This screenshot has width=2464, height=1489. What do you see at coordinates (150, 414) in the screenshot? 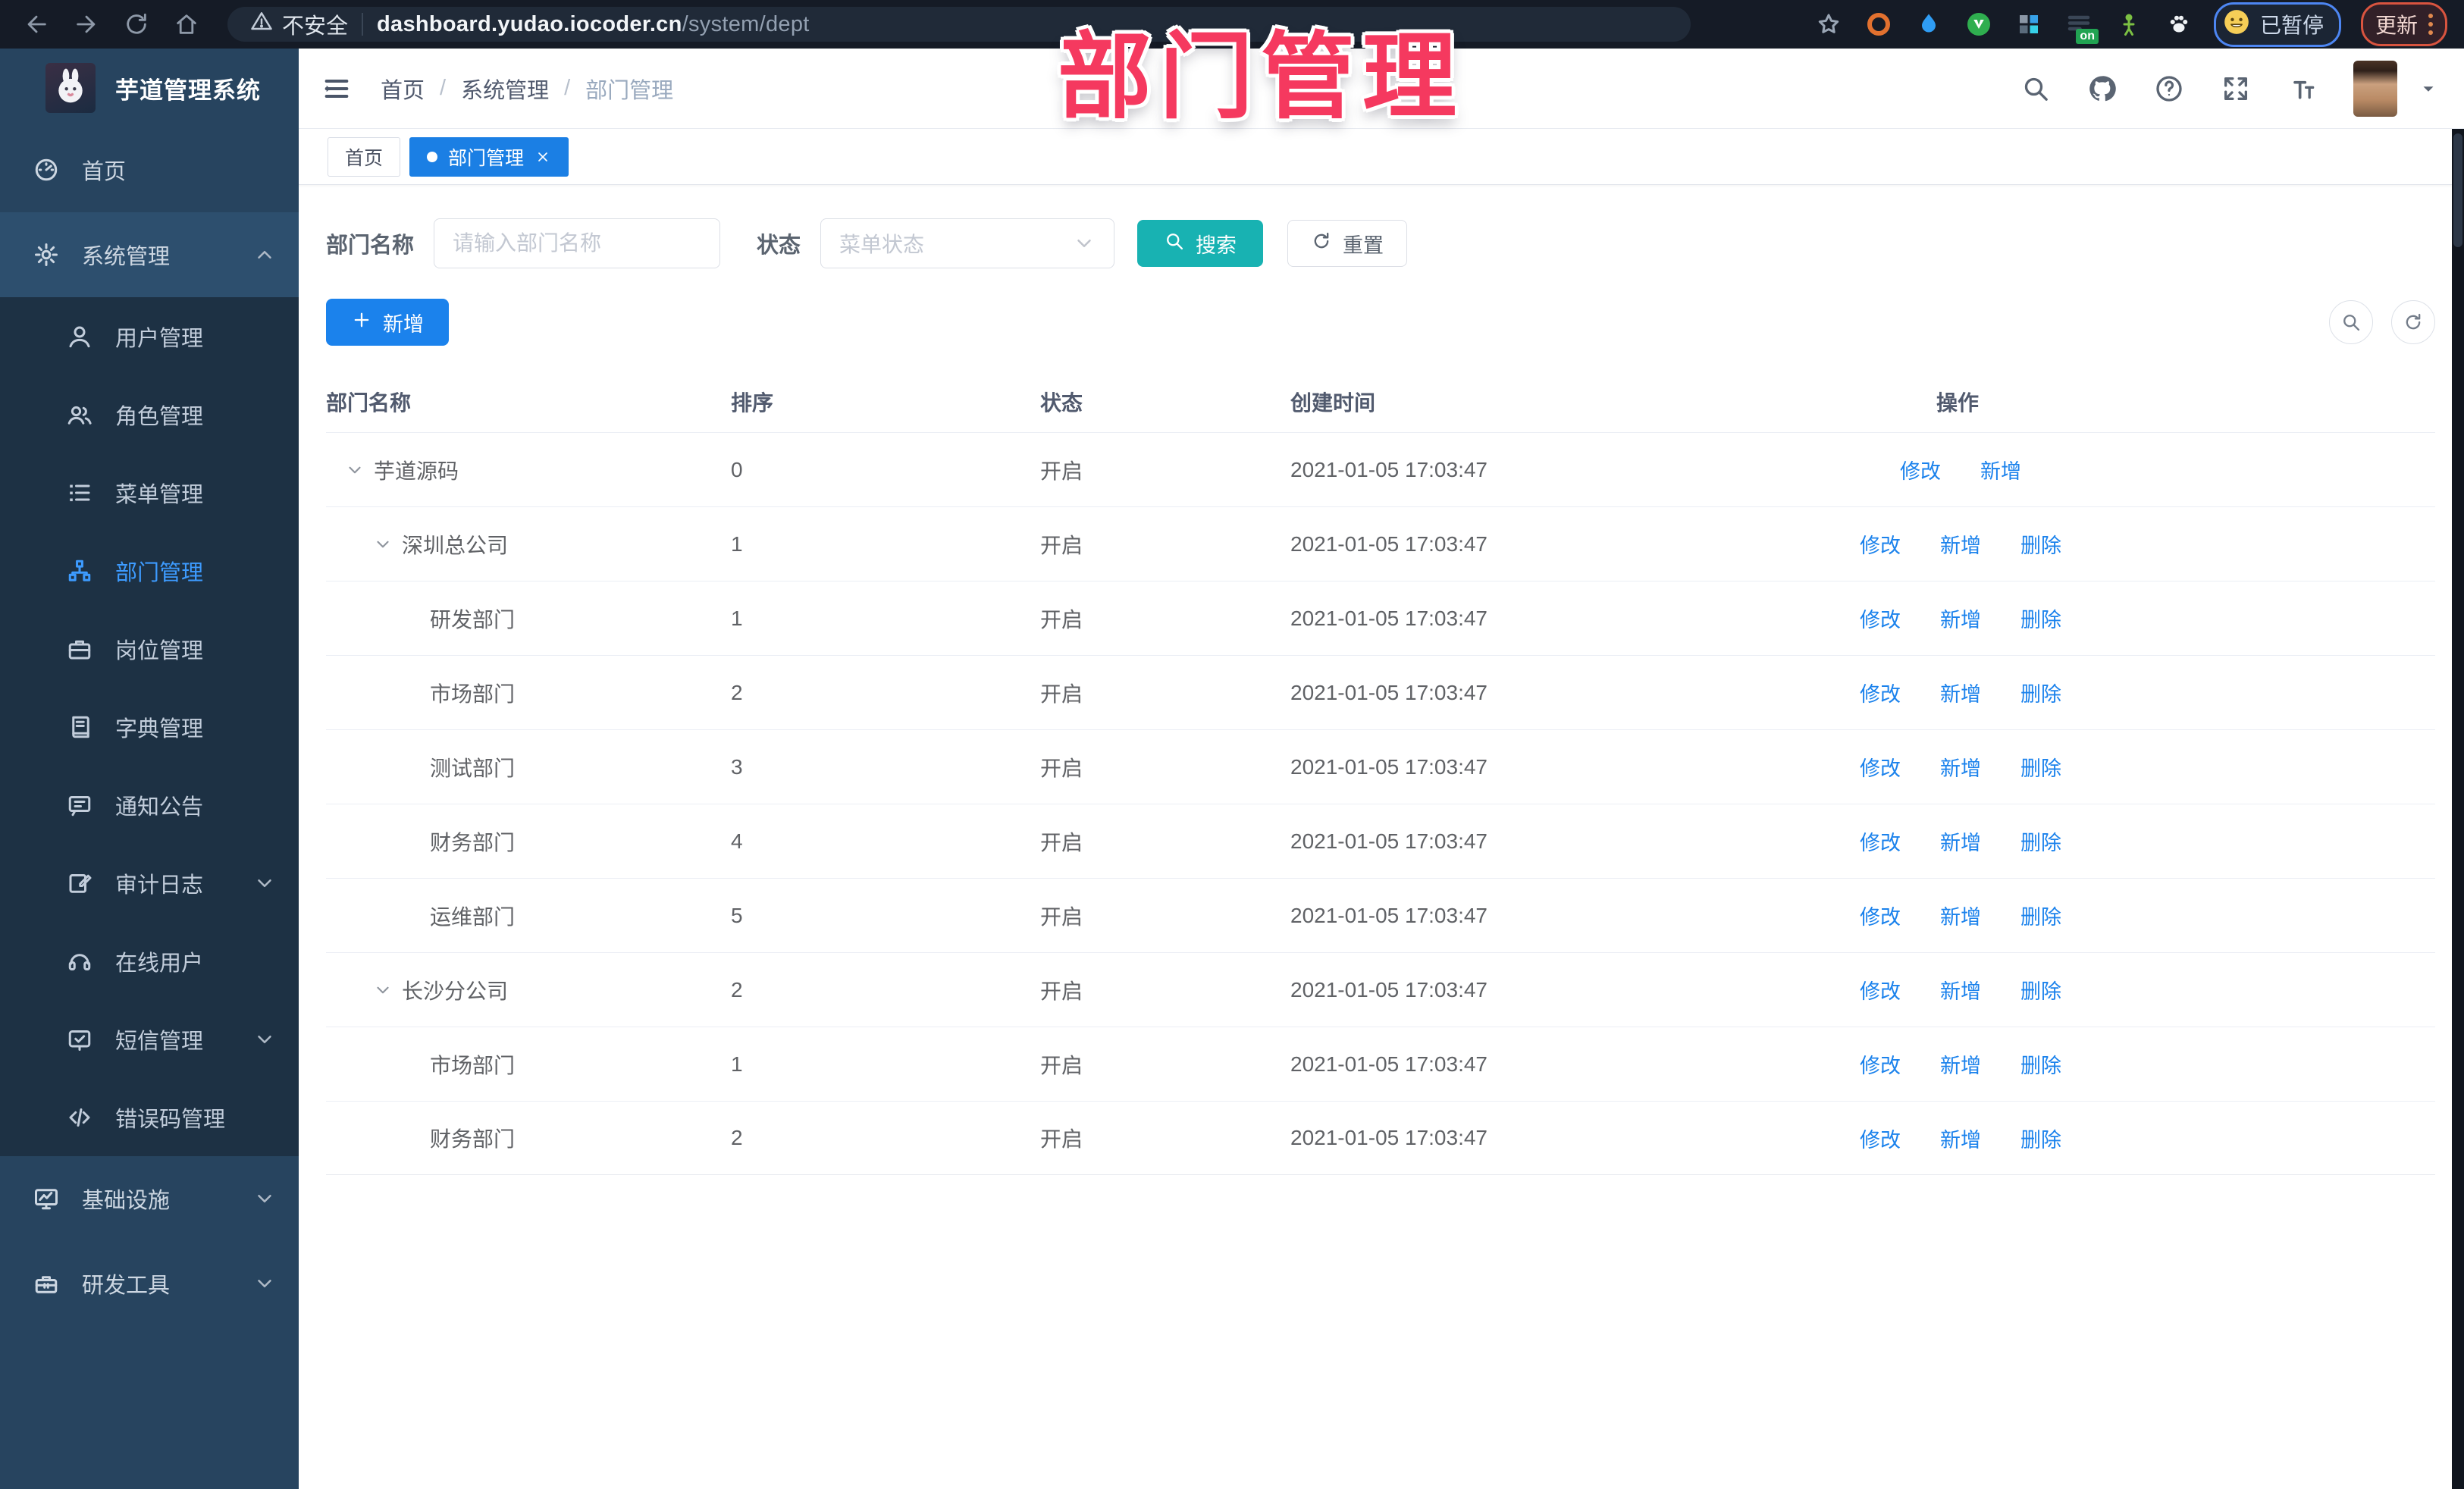
I see `sidebar-item-3: 角色管理` at bounding box center [150, 414].